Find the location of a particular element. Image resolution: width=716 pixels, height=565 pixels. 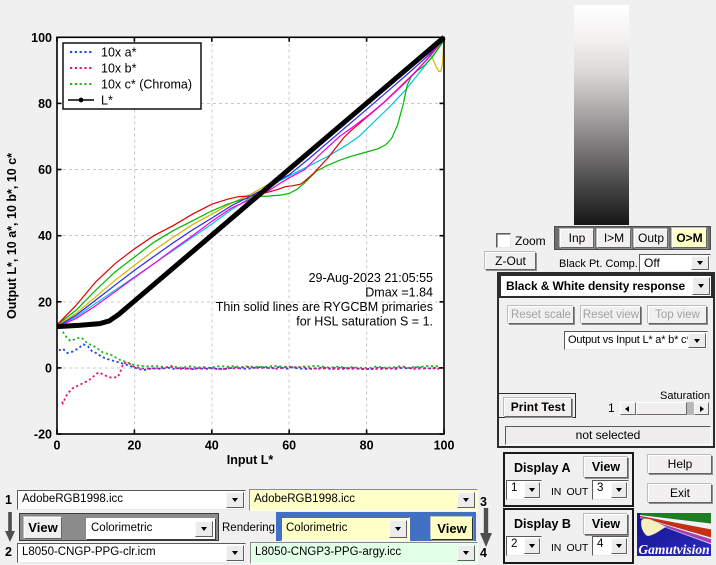

svg-text: L* is located at coordinates (107, 101).